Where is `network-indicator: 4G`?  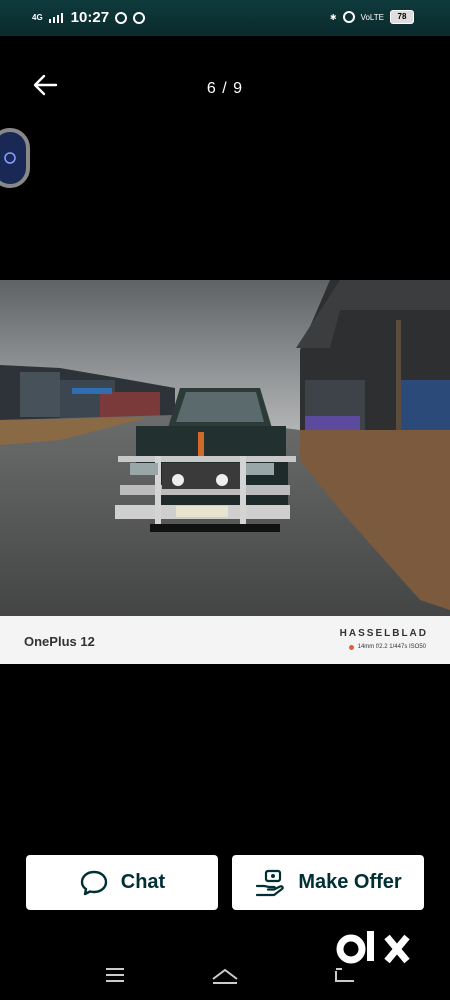
network-indicator: 4G is located at coordinates (37, 17).